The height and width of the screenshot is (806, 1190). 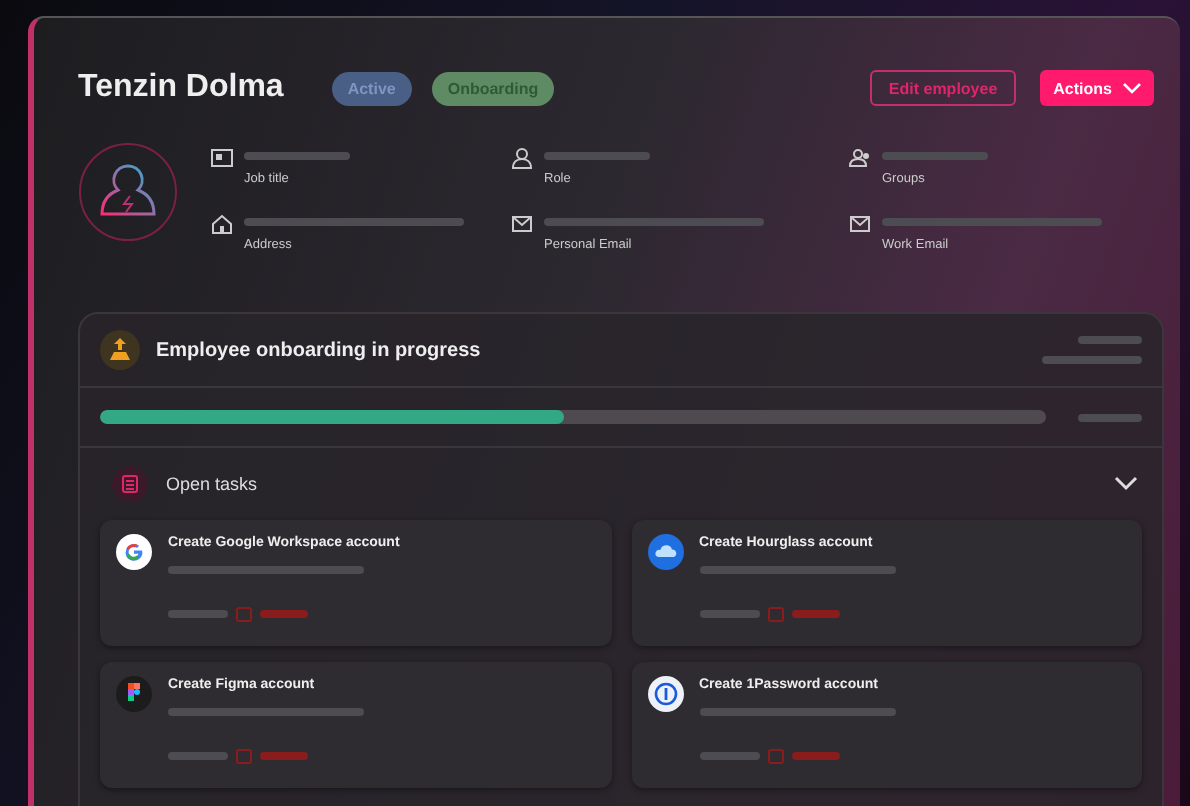 I want to click on section-label: Open tasks, so click(x=212, y=484).